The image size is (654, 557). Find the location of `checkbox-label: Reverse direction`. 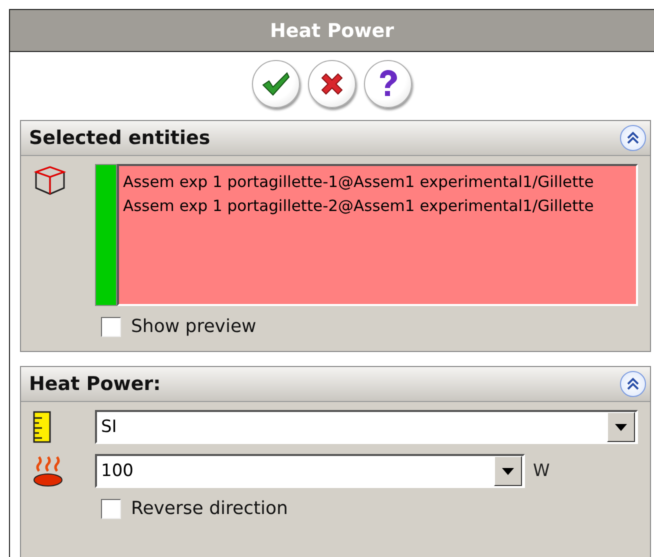

checkbox-label: Reverse direction is located at coordinates (209, 508).